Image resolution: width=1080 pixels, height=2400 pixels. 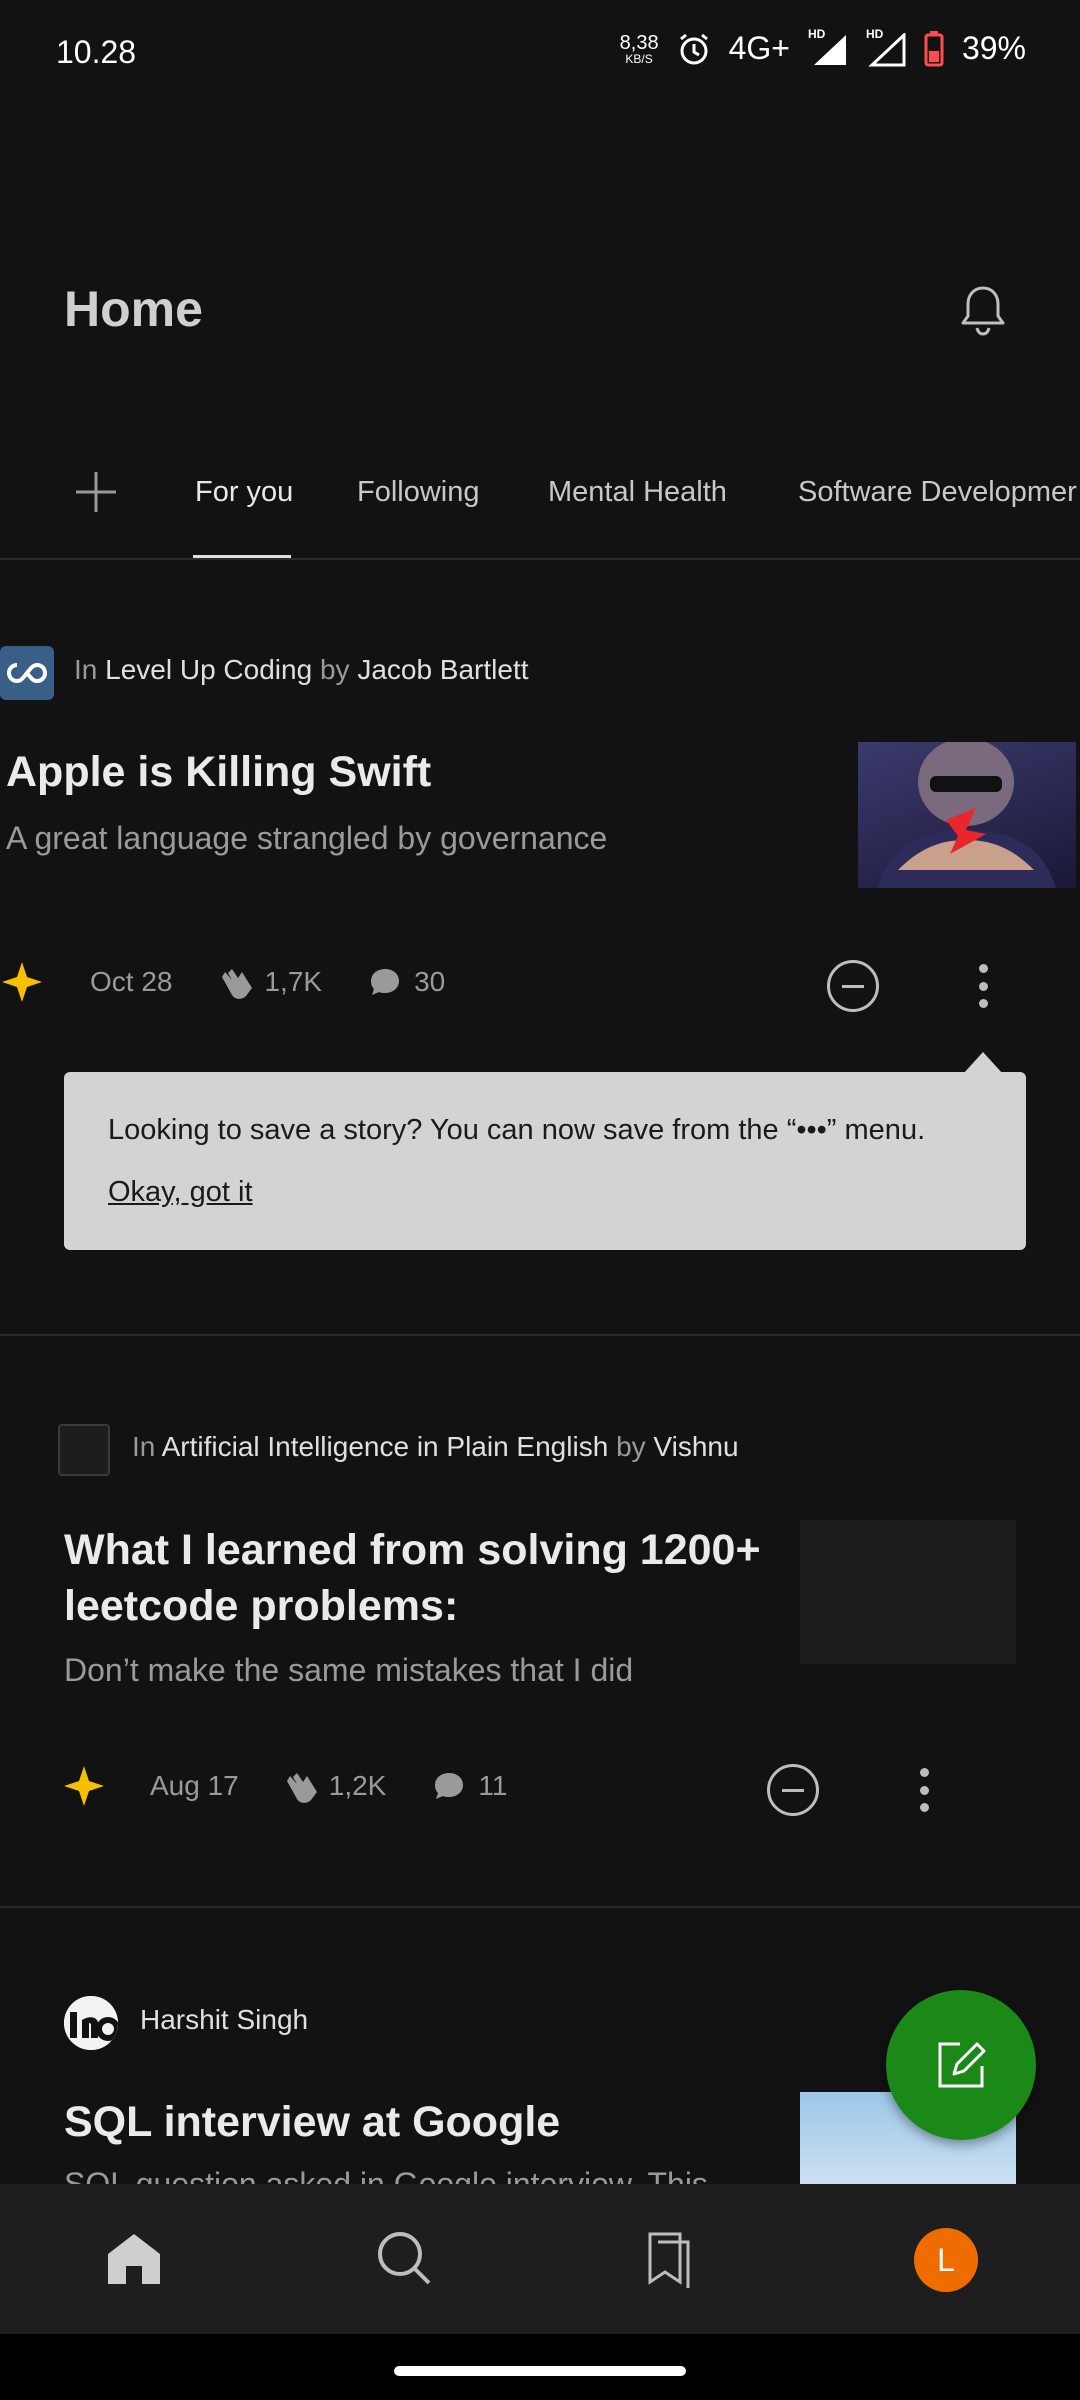 I want to click on article-illustration, so click(x=967, y=815).